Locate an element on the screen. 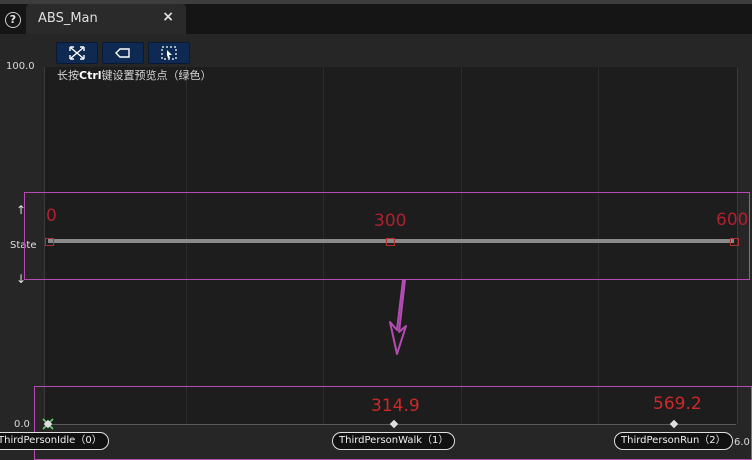 This screenshot has height=460, width=752. preview-point-icon is located at coordinates (48, 424).